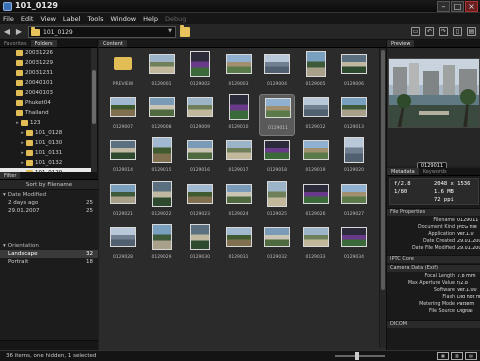  Describe the element at coordinates (19, 32) in the screenshot. I see `forward-arrow-icon: ▶` at that location.